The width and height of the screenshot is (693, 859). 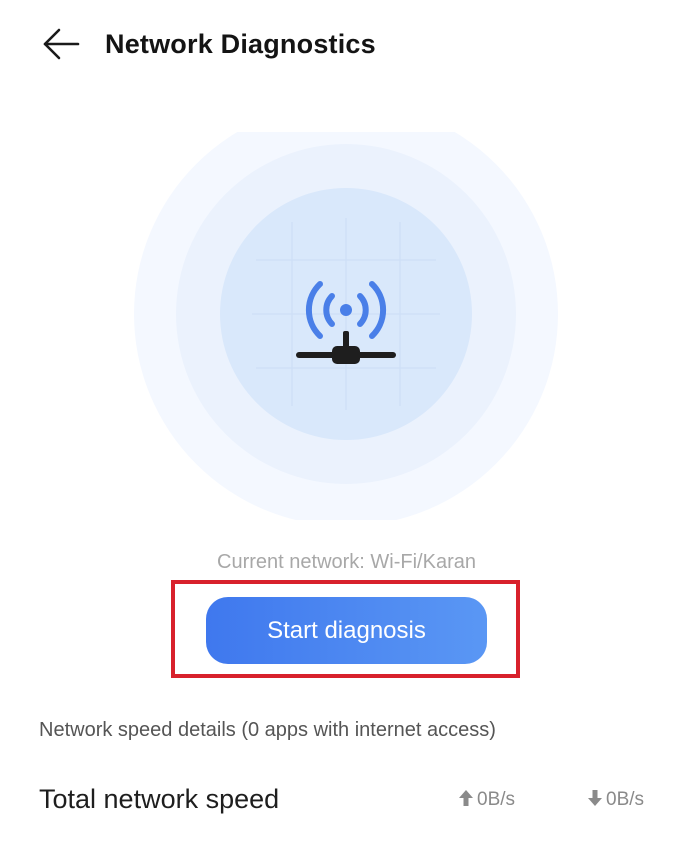 What do you see at coordinates (466, 798) in the screenshot?
I see `arrow-up-icon` at bounding box center [466, 798].